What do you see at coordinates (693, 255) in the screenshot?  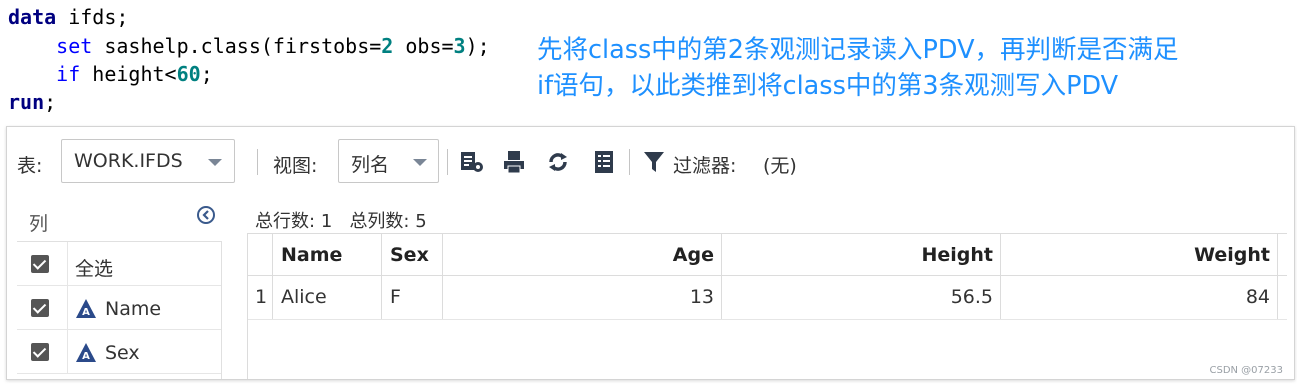 I see `header-label: Age` at bounding box center [693, 255].